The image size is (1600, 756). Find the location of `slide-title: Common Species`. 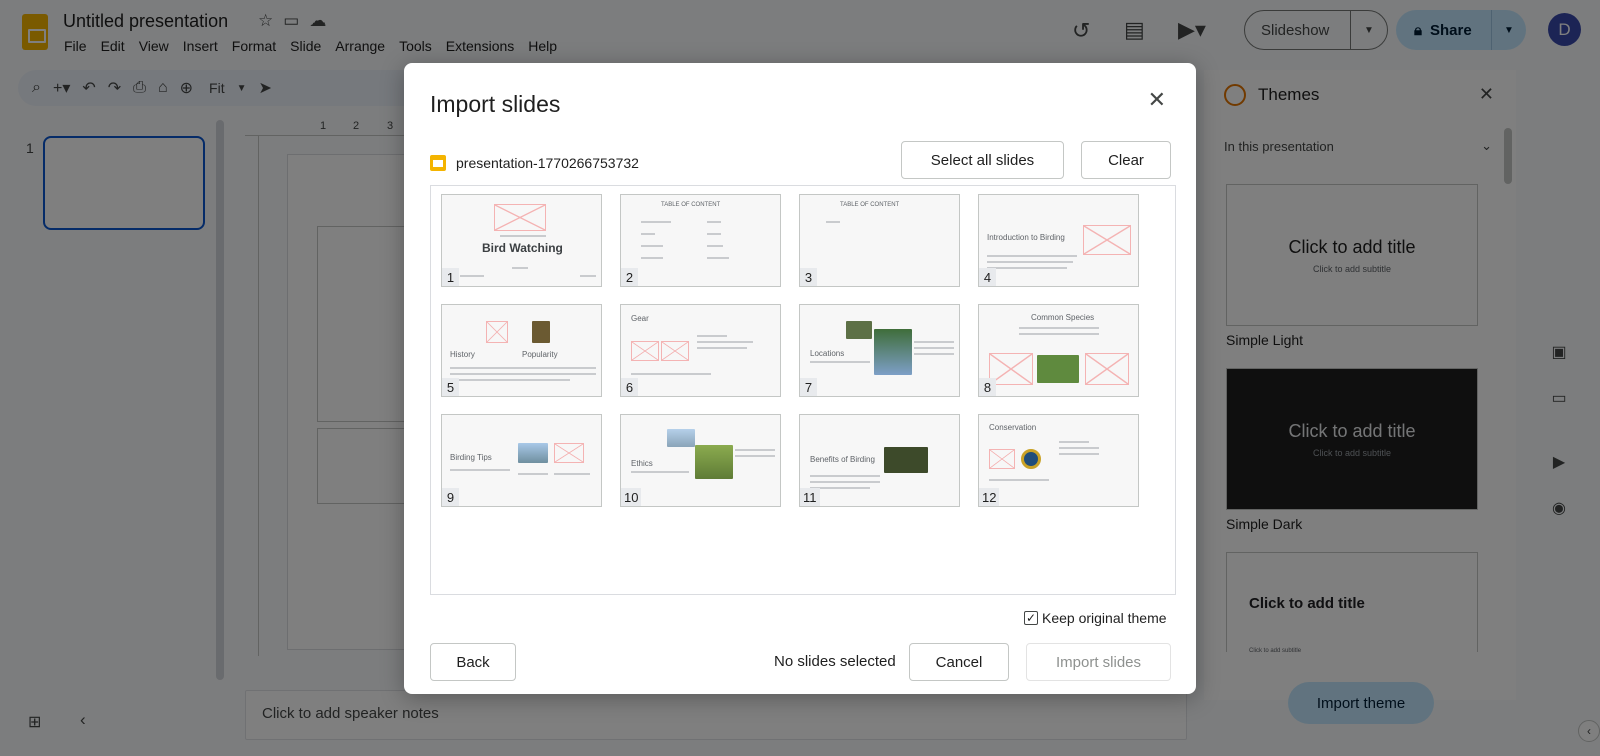

slide-title: Common Species is located at coordinates (1063, 317).